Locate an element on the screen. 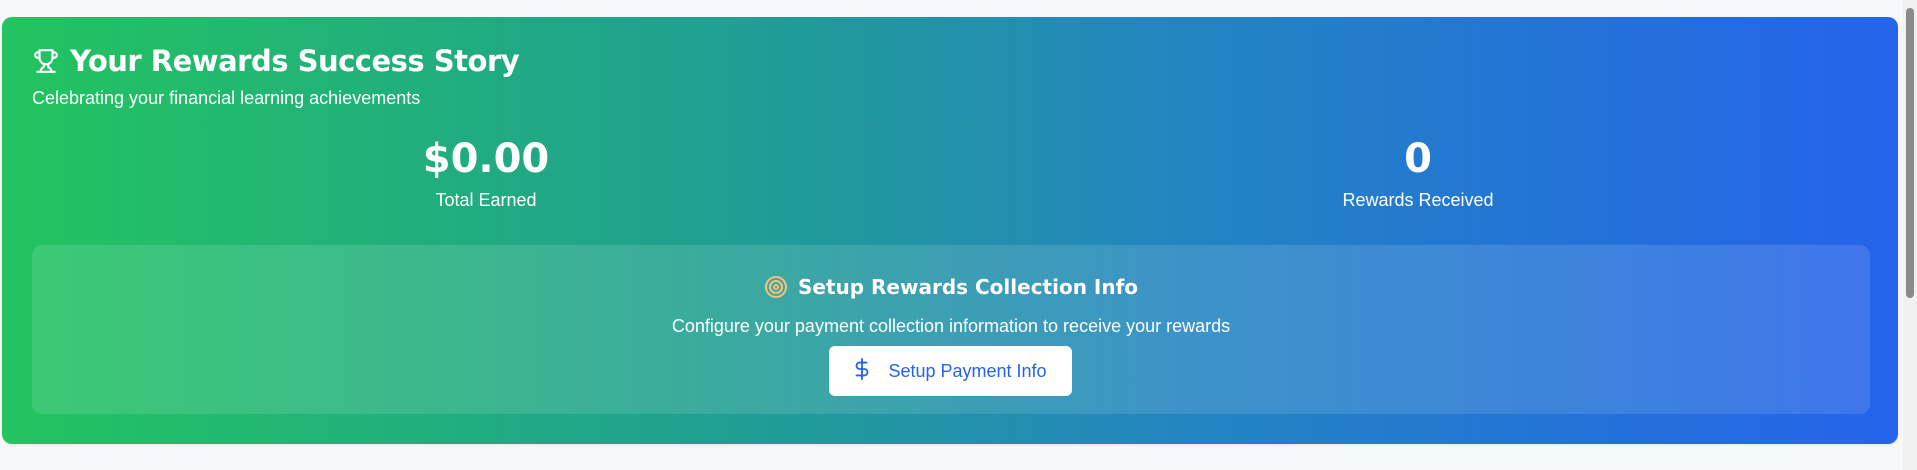  page-title: Your Rewards Success Story is located at coordinates (295, 61).